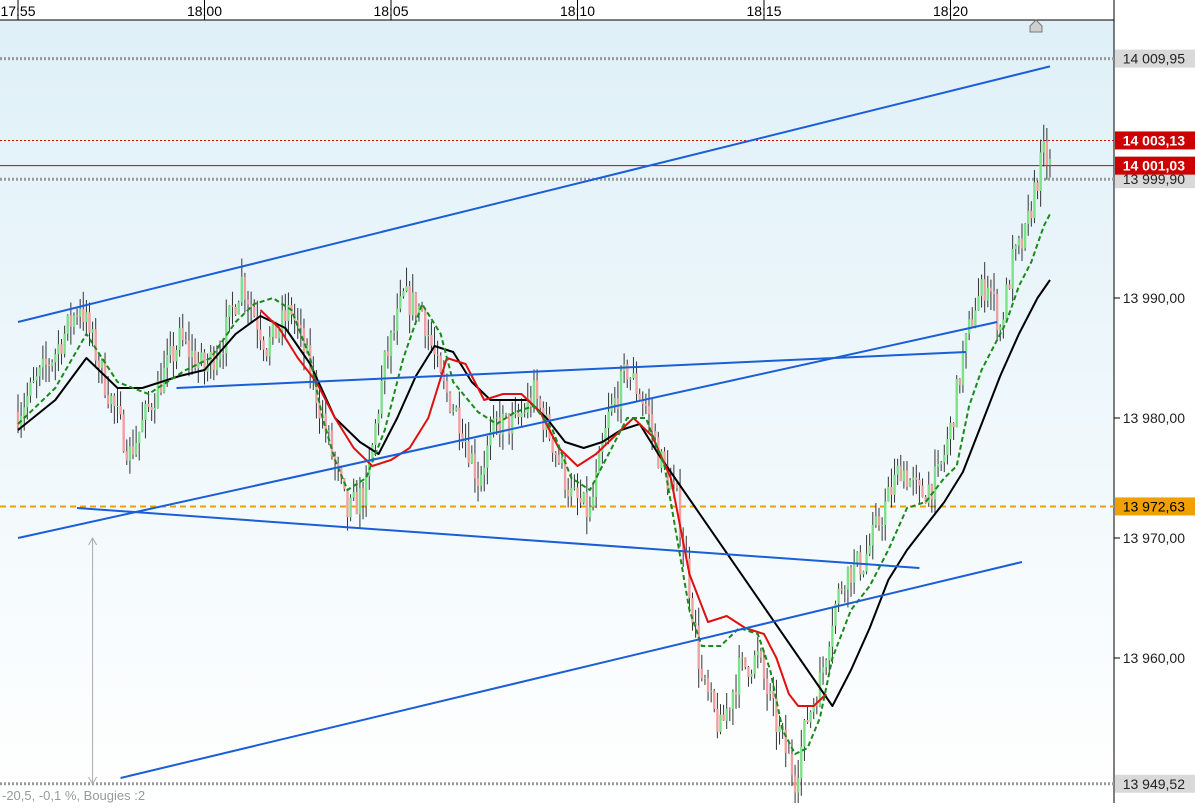  Describe the element at coordinates (1154, 59) in the screenshot. I see `price-tag-label: 14 009,95` at that location.